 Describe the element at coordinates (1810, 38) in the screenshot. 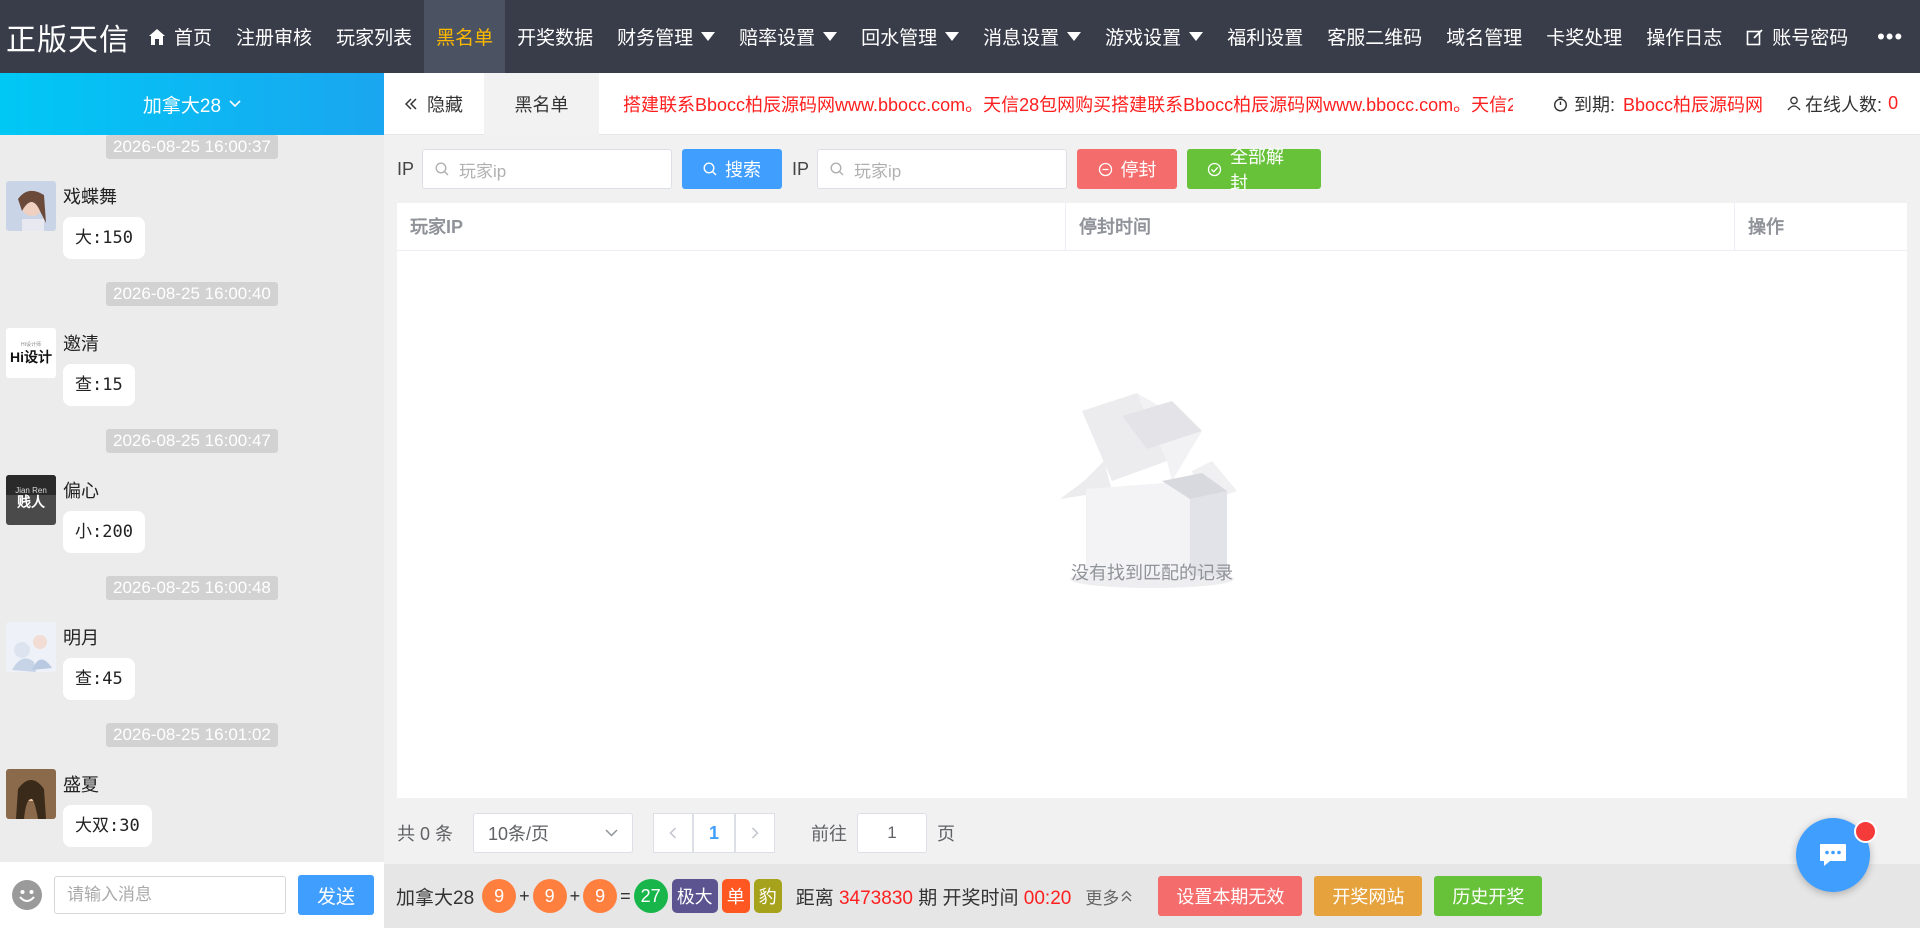

I see `nav-label: 账号密码` at that location.